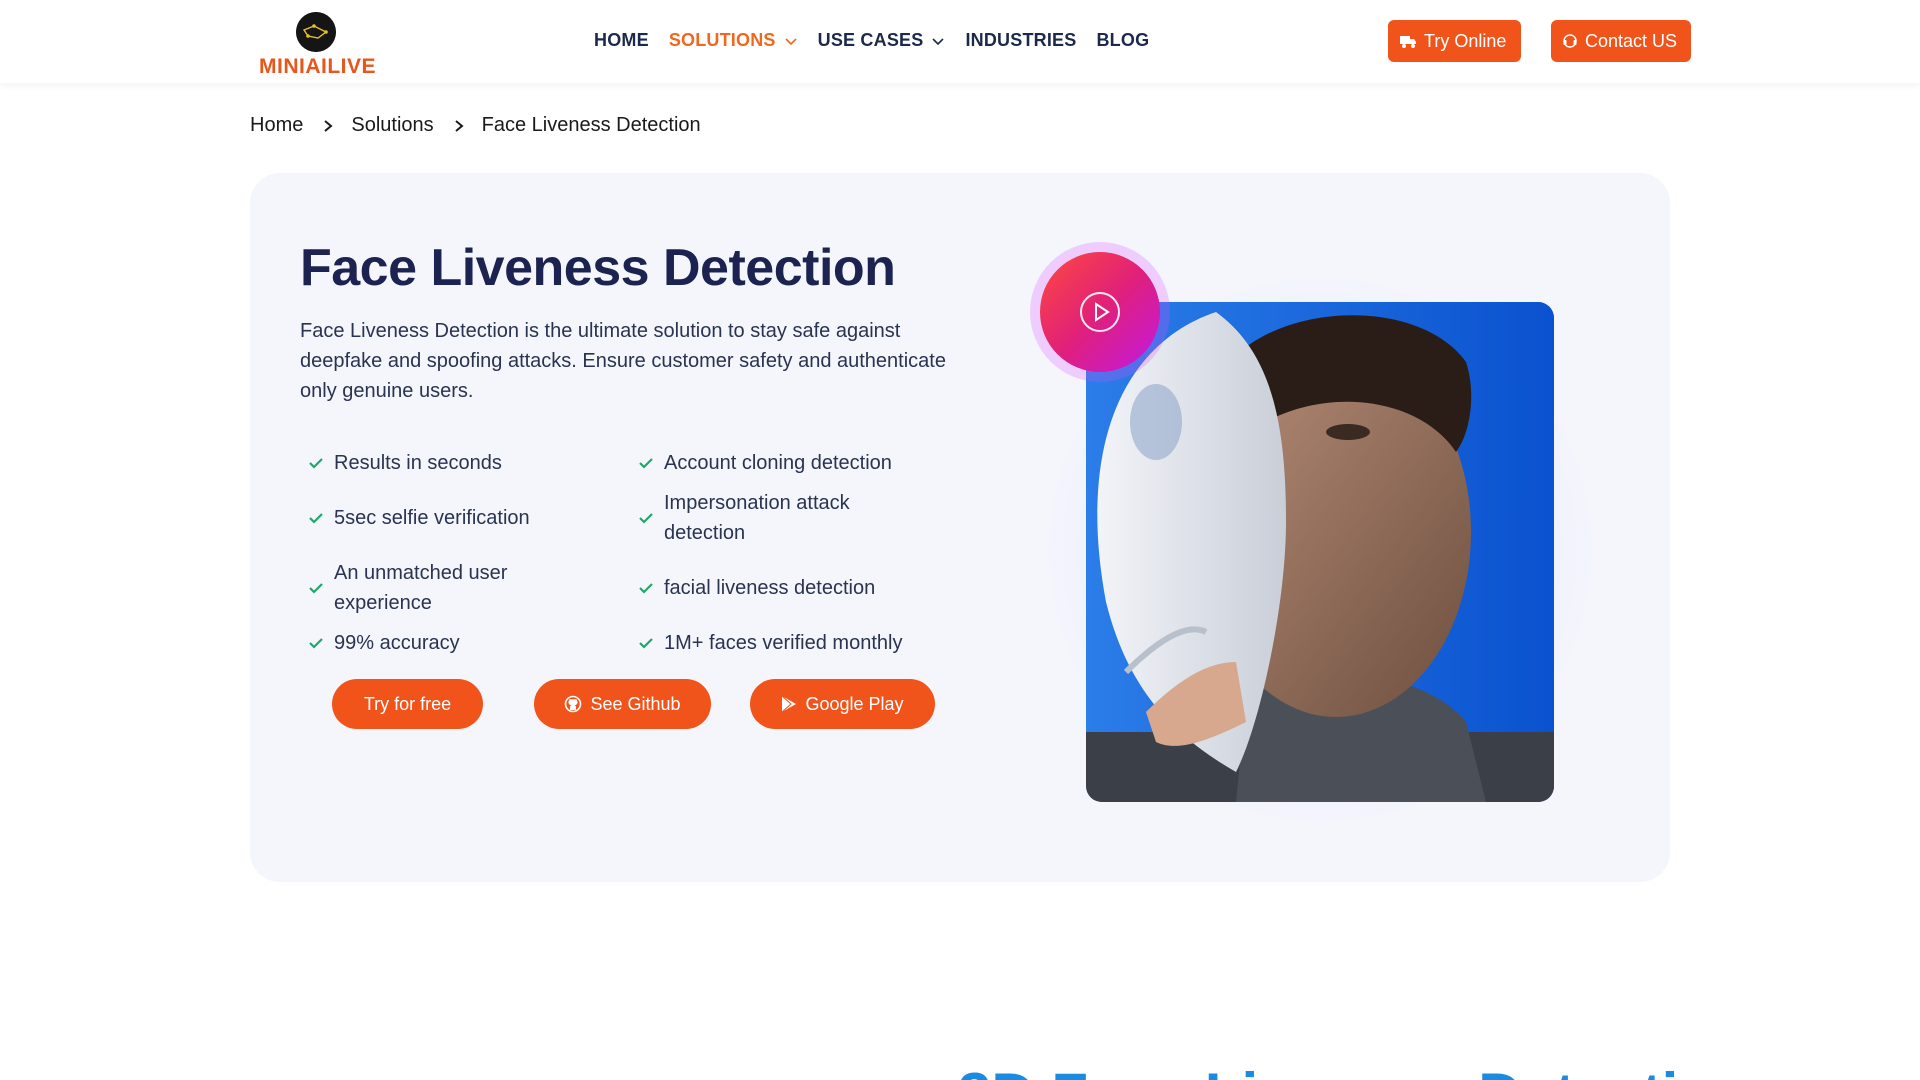 This screenshot has width=1920, height=1080. What do you see at coordinates (778, 463) in the screenshot?
I see `feature-label: Account cloning detection` at bounding box center [778, 463].